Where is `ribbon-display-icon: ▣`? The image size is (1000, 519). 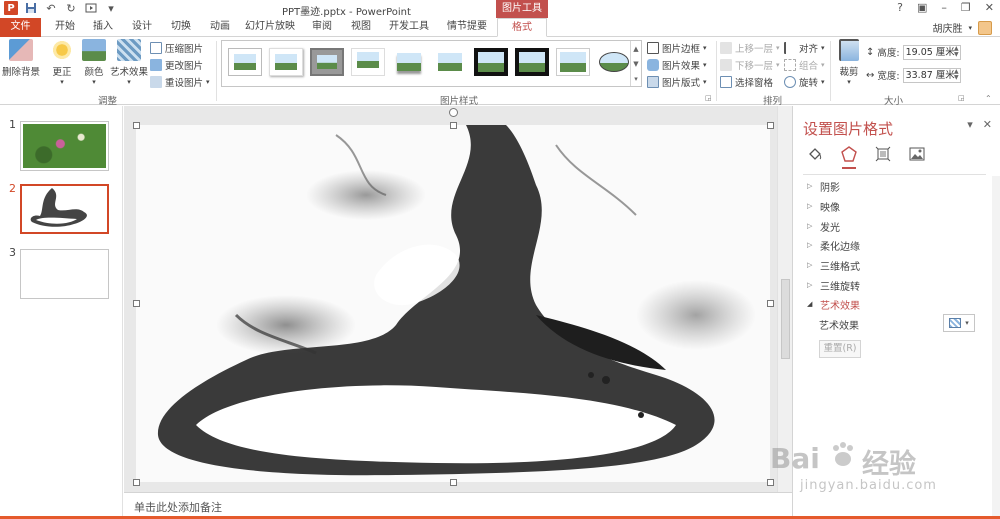
ribbon-display-icon: ▣ is located at coordinates (922, 7).